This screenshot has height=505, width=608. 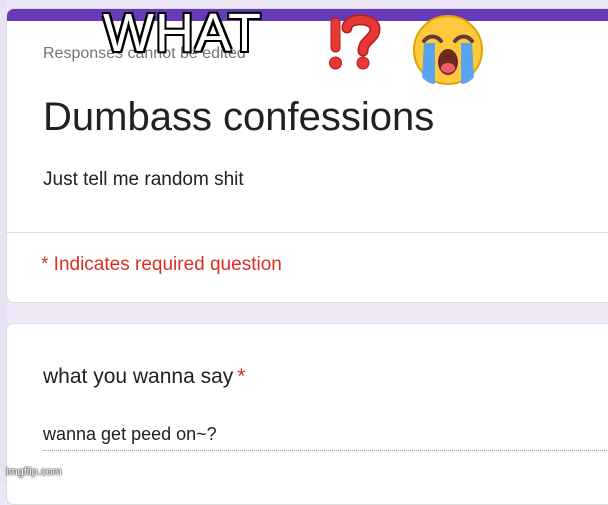 What do you see at coordinates (182, 33) in the screenshot?
I see `meme-caption: WHAT` at bounding box center [182, 33].